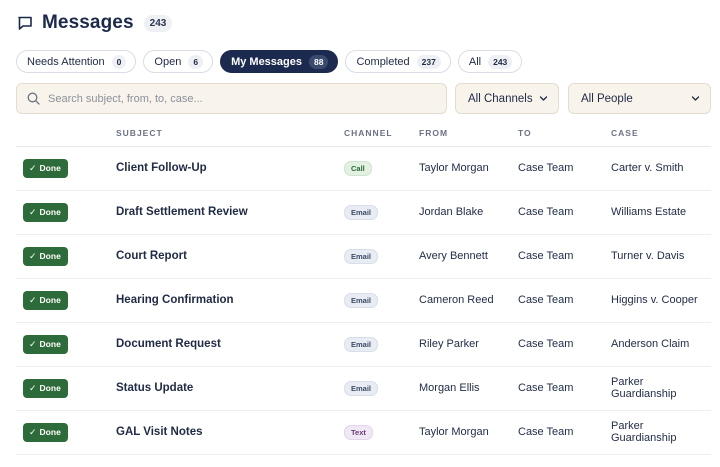 The height and width of the screenshot is (467, 720). I want to click on page-header: Messages 243, so click(94, 23).